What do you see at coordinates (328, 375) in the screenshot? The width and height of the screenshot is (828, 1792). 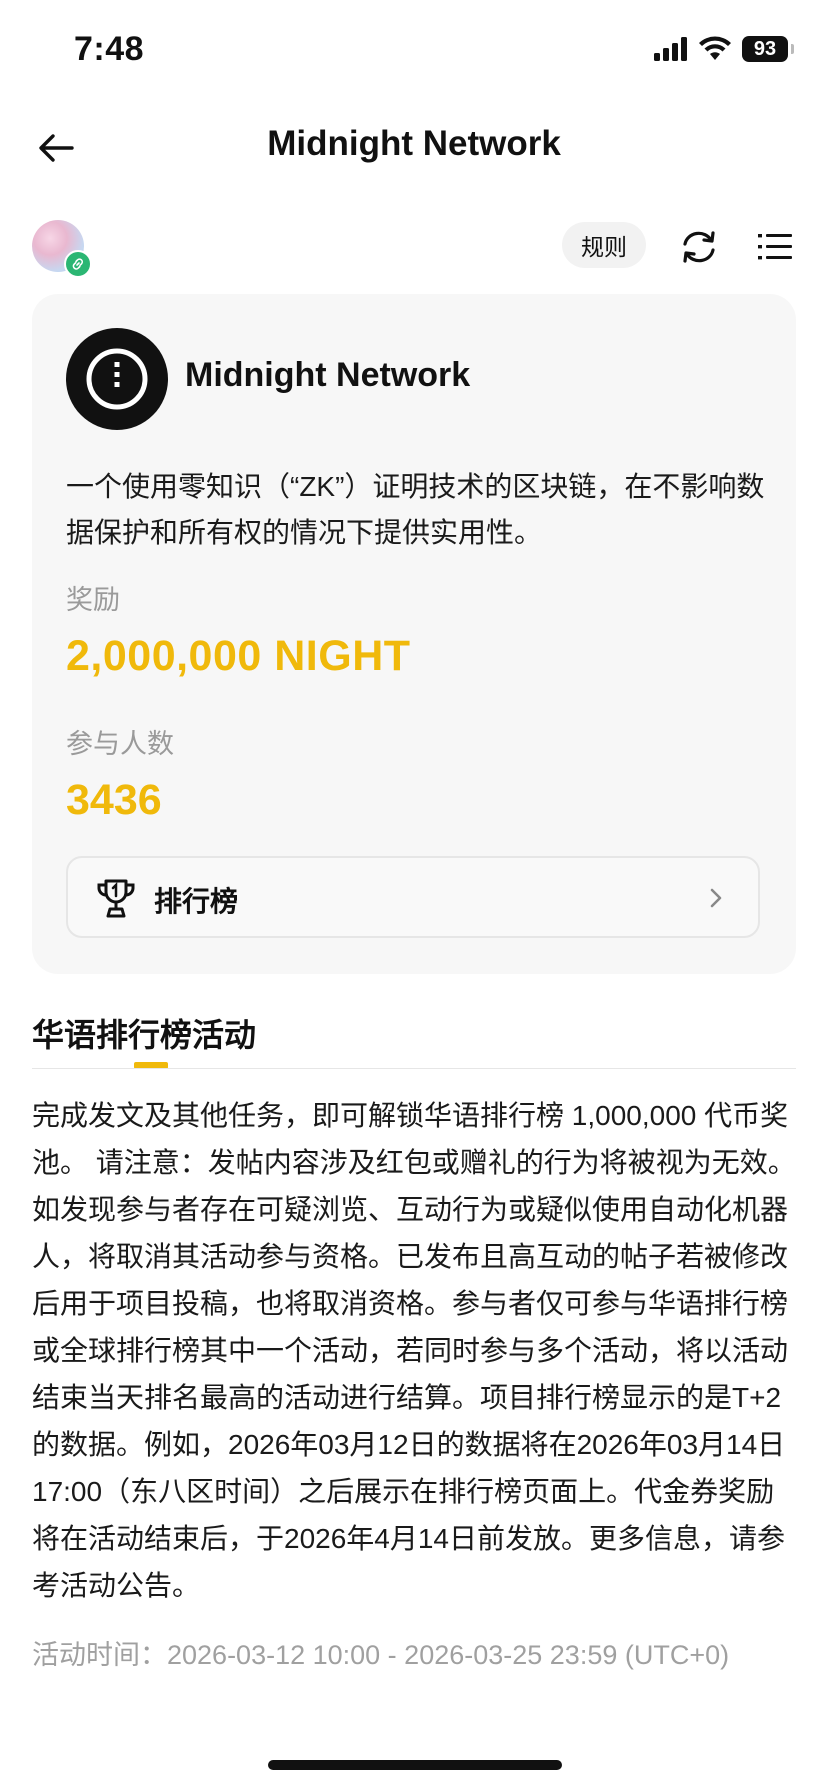 I see `project-name: Midnight Network` at bounding box center [328, 375].